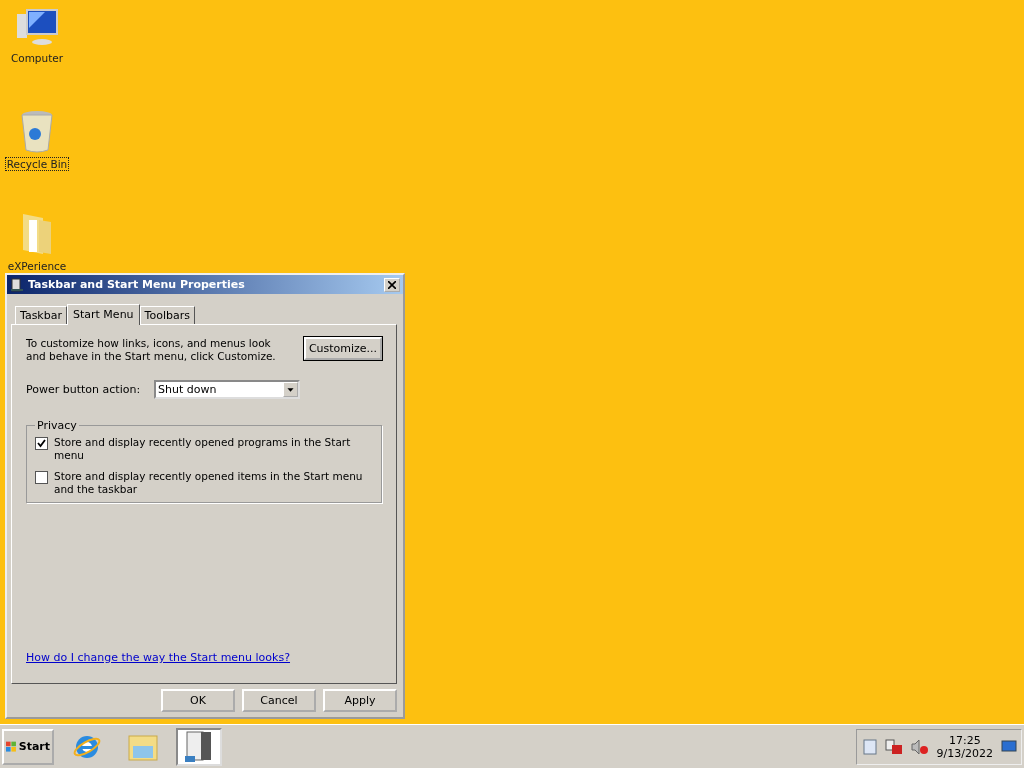 Image resolution: width=1024 pixels, height=768 pixels. Describe the element at coordinates (37, 58) in the screenshot. I see `desktop-icon-label: Computer` at that location.